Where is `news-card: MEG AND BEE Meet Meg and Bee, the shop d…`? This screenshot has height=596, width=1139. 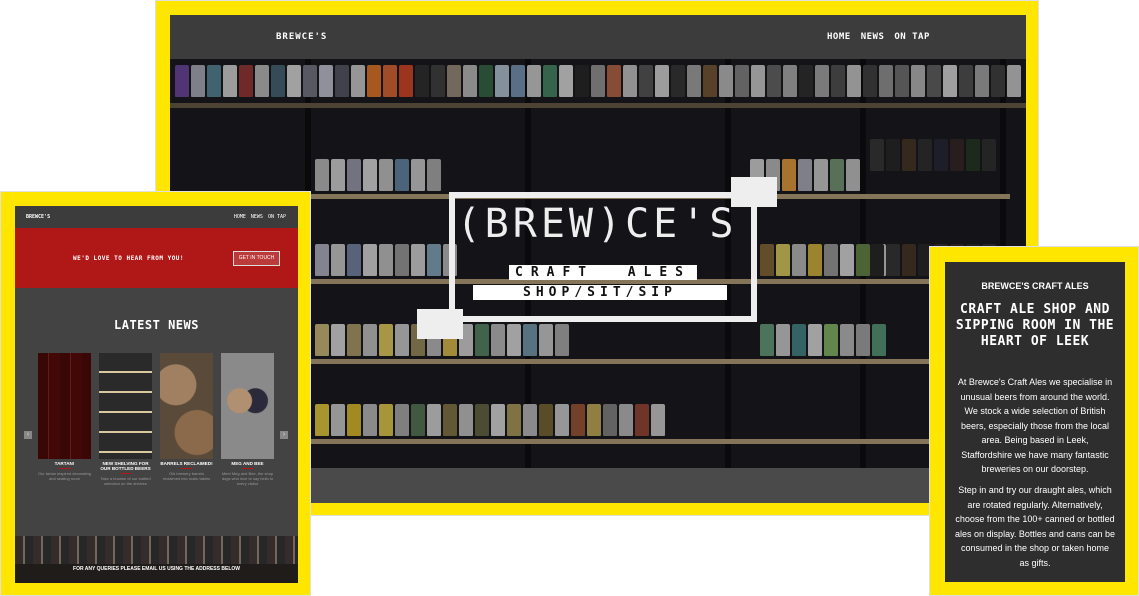
news-card: MEG AND BEE Meet Meg and Bee, the shop d… is located at coordinates (247, 419).